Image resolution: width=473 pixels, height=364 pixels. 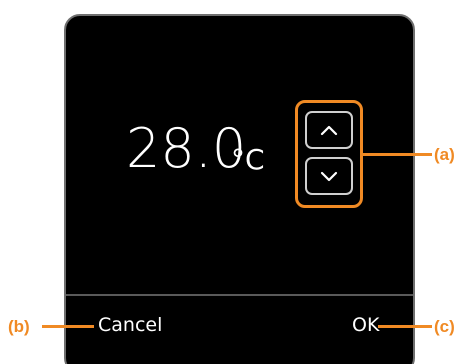 I want to click on chevron-up-icon, so click(x=329, y=130).